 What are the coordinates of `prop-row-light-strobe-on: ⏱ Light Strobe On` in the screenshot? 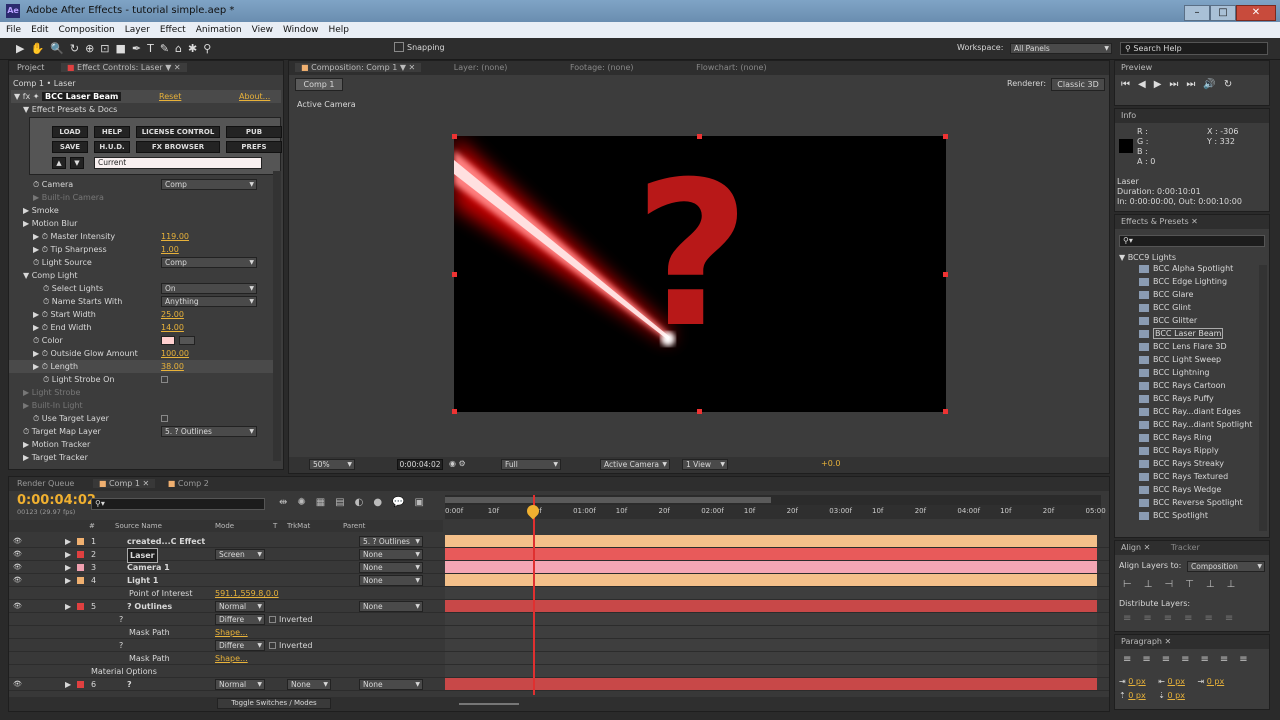 It's located at (141, 379).